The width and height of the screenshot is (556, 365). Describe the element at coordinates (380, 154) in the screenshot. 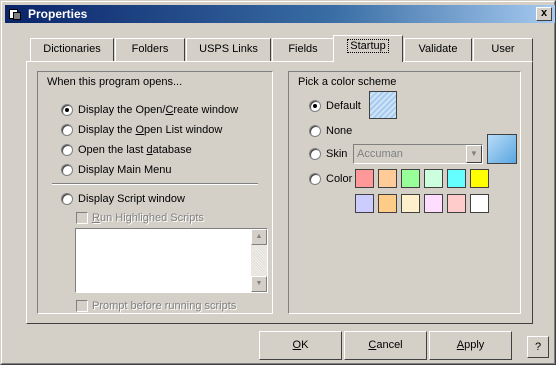

I see `skin-select-value: Accuman` at that location.